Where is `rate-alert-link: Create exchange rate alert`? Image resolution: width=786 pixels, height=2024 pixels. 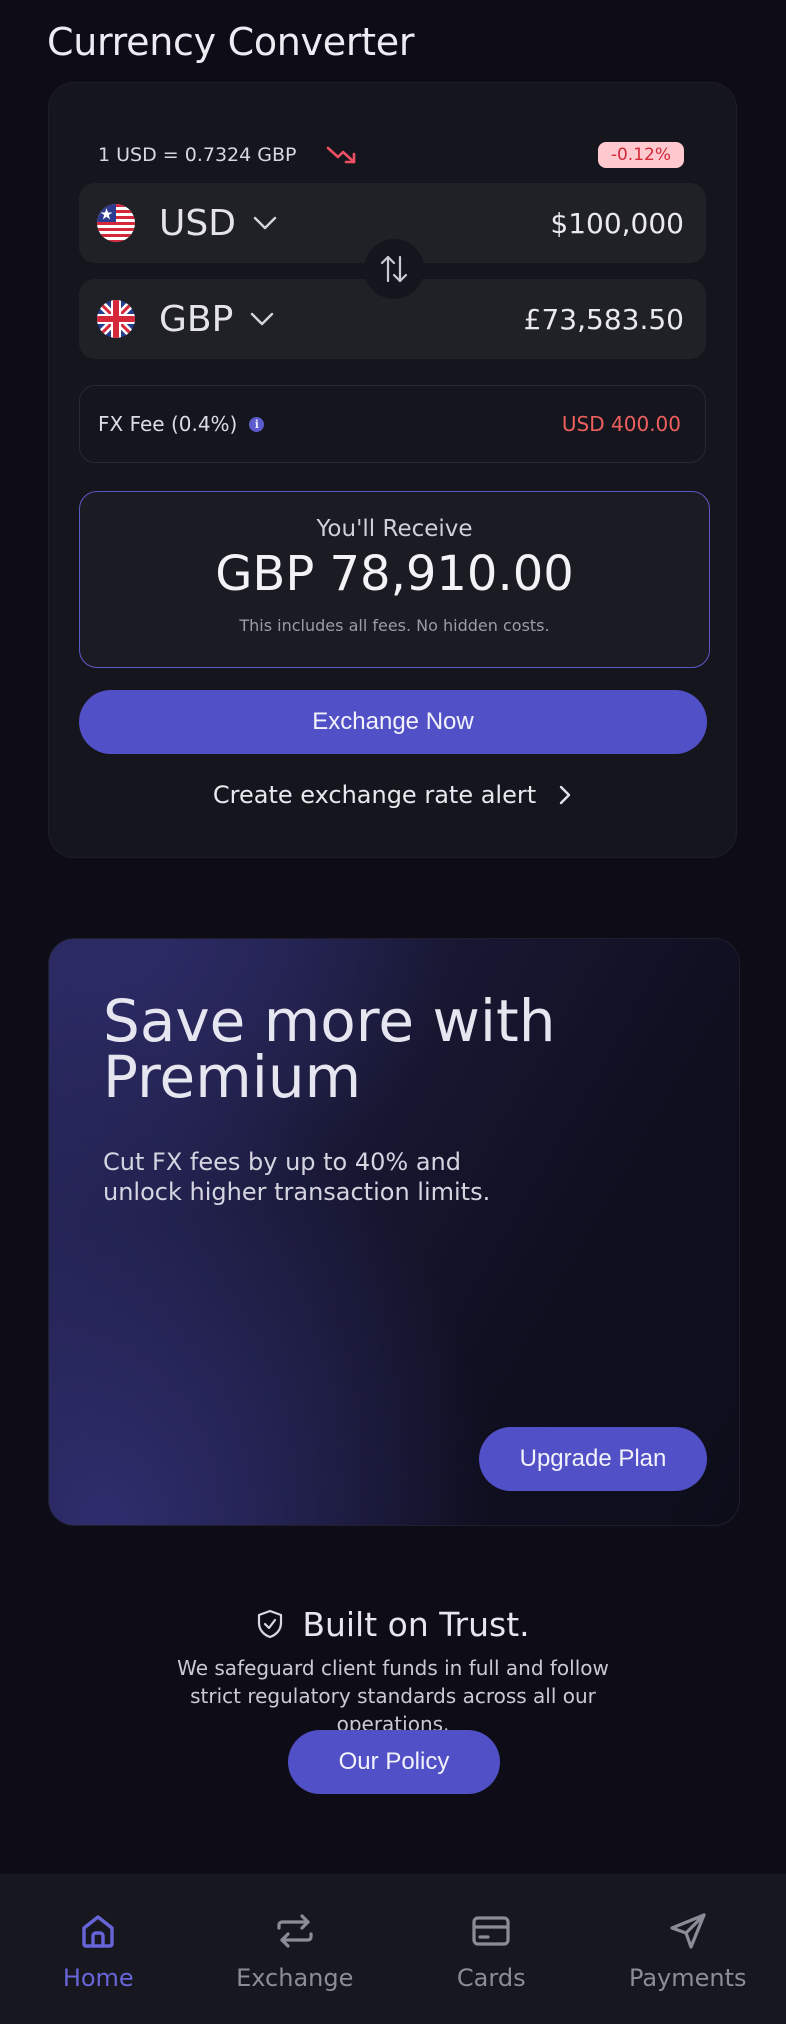
rate-alert-link: Create exchange rate alert is located at coordinates (392, 795).